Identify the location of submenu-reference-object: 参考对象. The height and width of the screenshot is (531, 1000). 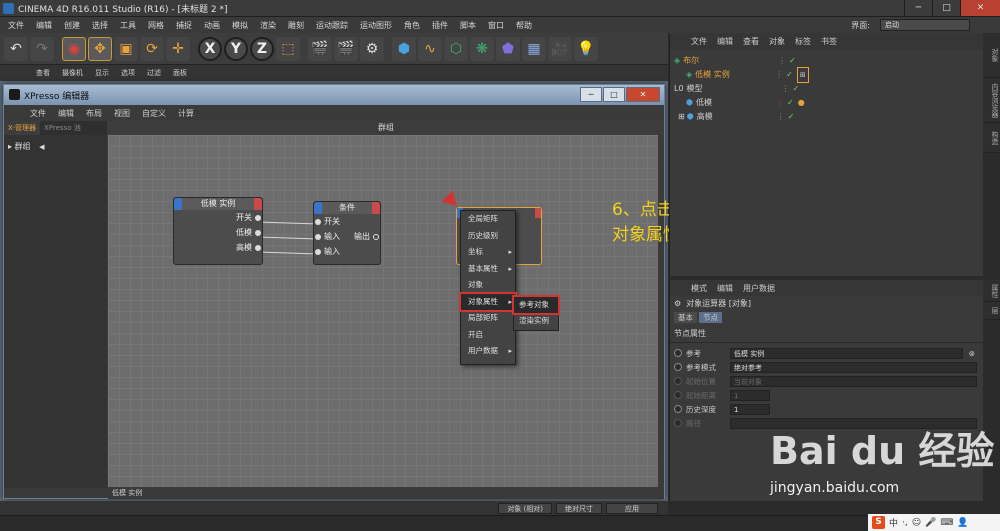
(536, 305).